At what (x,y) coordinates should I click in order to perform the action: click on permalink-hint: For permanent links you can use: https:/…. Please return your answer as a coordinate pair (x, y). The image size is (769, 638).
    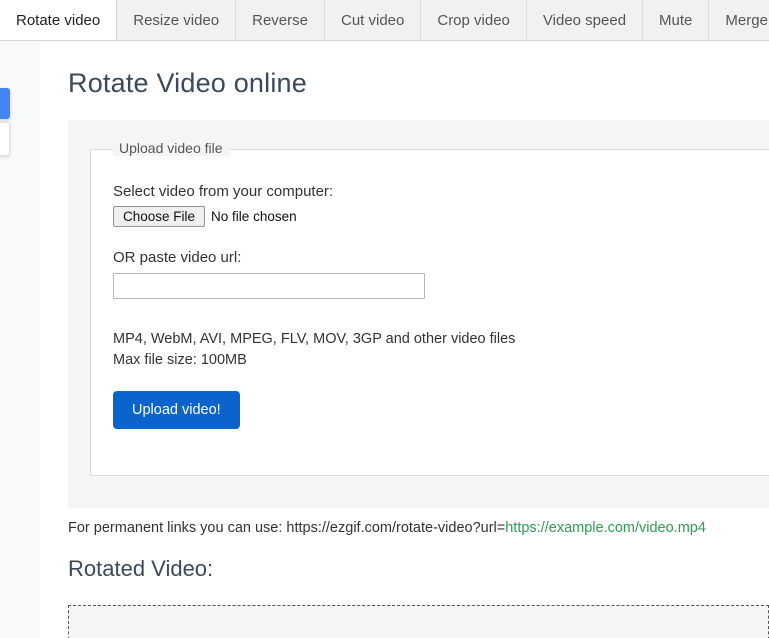
    Looking at the image, I should click on (387, 528).